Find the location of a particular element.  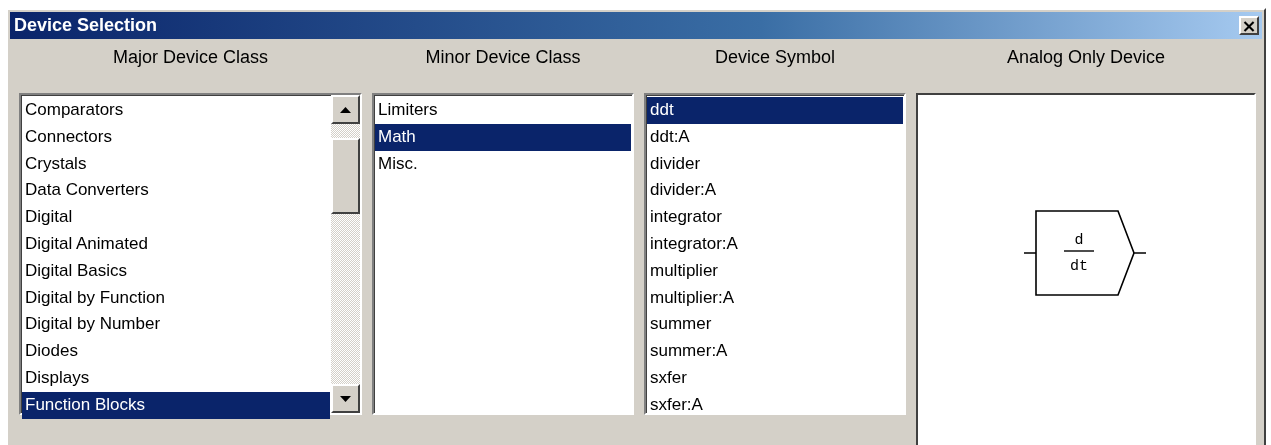

list-item: multiplier:A is located at coordinates (775, 298).